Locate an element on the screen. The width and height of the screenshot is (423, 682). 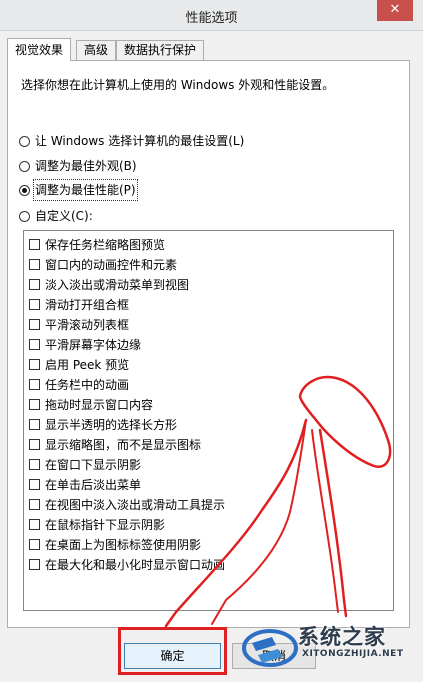
tab-data-execution-prevention: 数据执行保护 is located at coordinates (160, 50).